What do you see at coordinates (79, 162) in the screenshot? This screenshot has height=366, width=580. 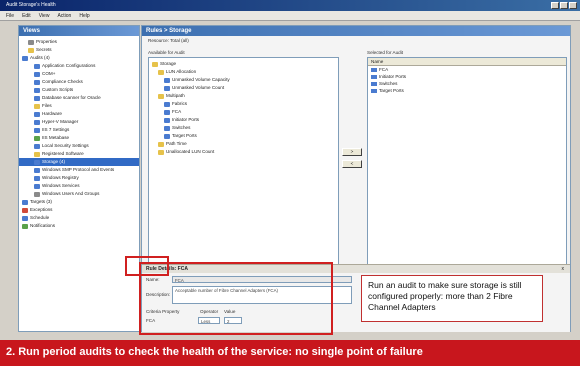 I see `views-tree-item: Storage (4)` at bounding box center [79, 162].